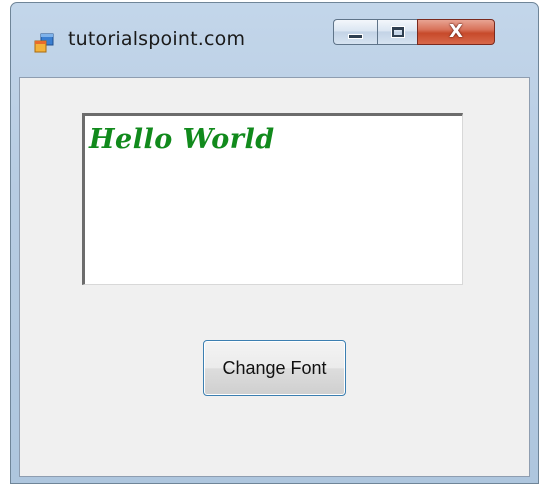 The image size is (545, 487). I want to click on caption-buttons: X, so click(414, 32).